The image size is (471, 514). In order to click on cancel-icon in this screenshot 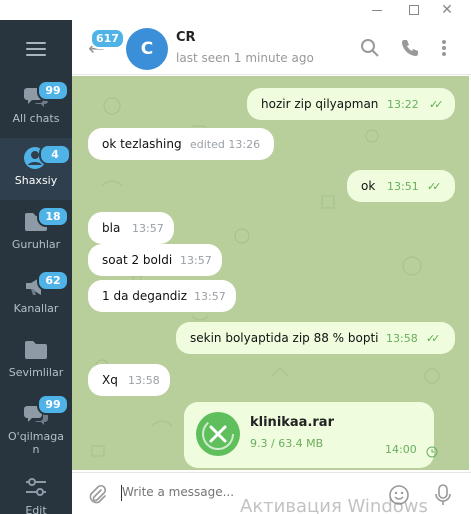, I will do `click(218, 434)`.